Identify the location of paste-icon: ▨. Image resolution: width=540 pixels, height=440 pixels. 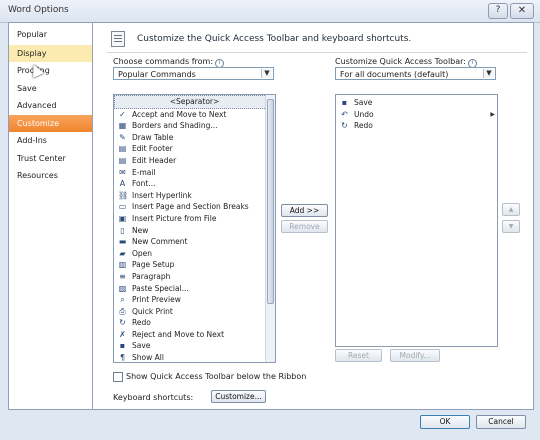
(122, 288).